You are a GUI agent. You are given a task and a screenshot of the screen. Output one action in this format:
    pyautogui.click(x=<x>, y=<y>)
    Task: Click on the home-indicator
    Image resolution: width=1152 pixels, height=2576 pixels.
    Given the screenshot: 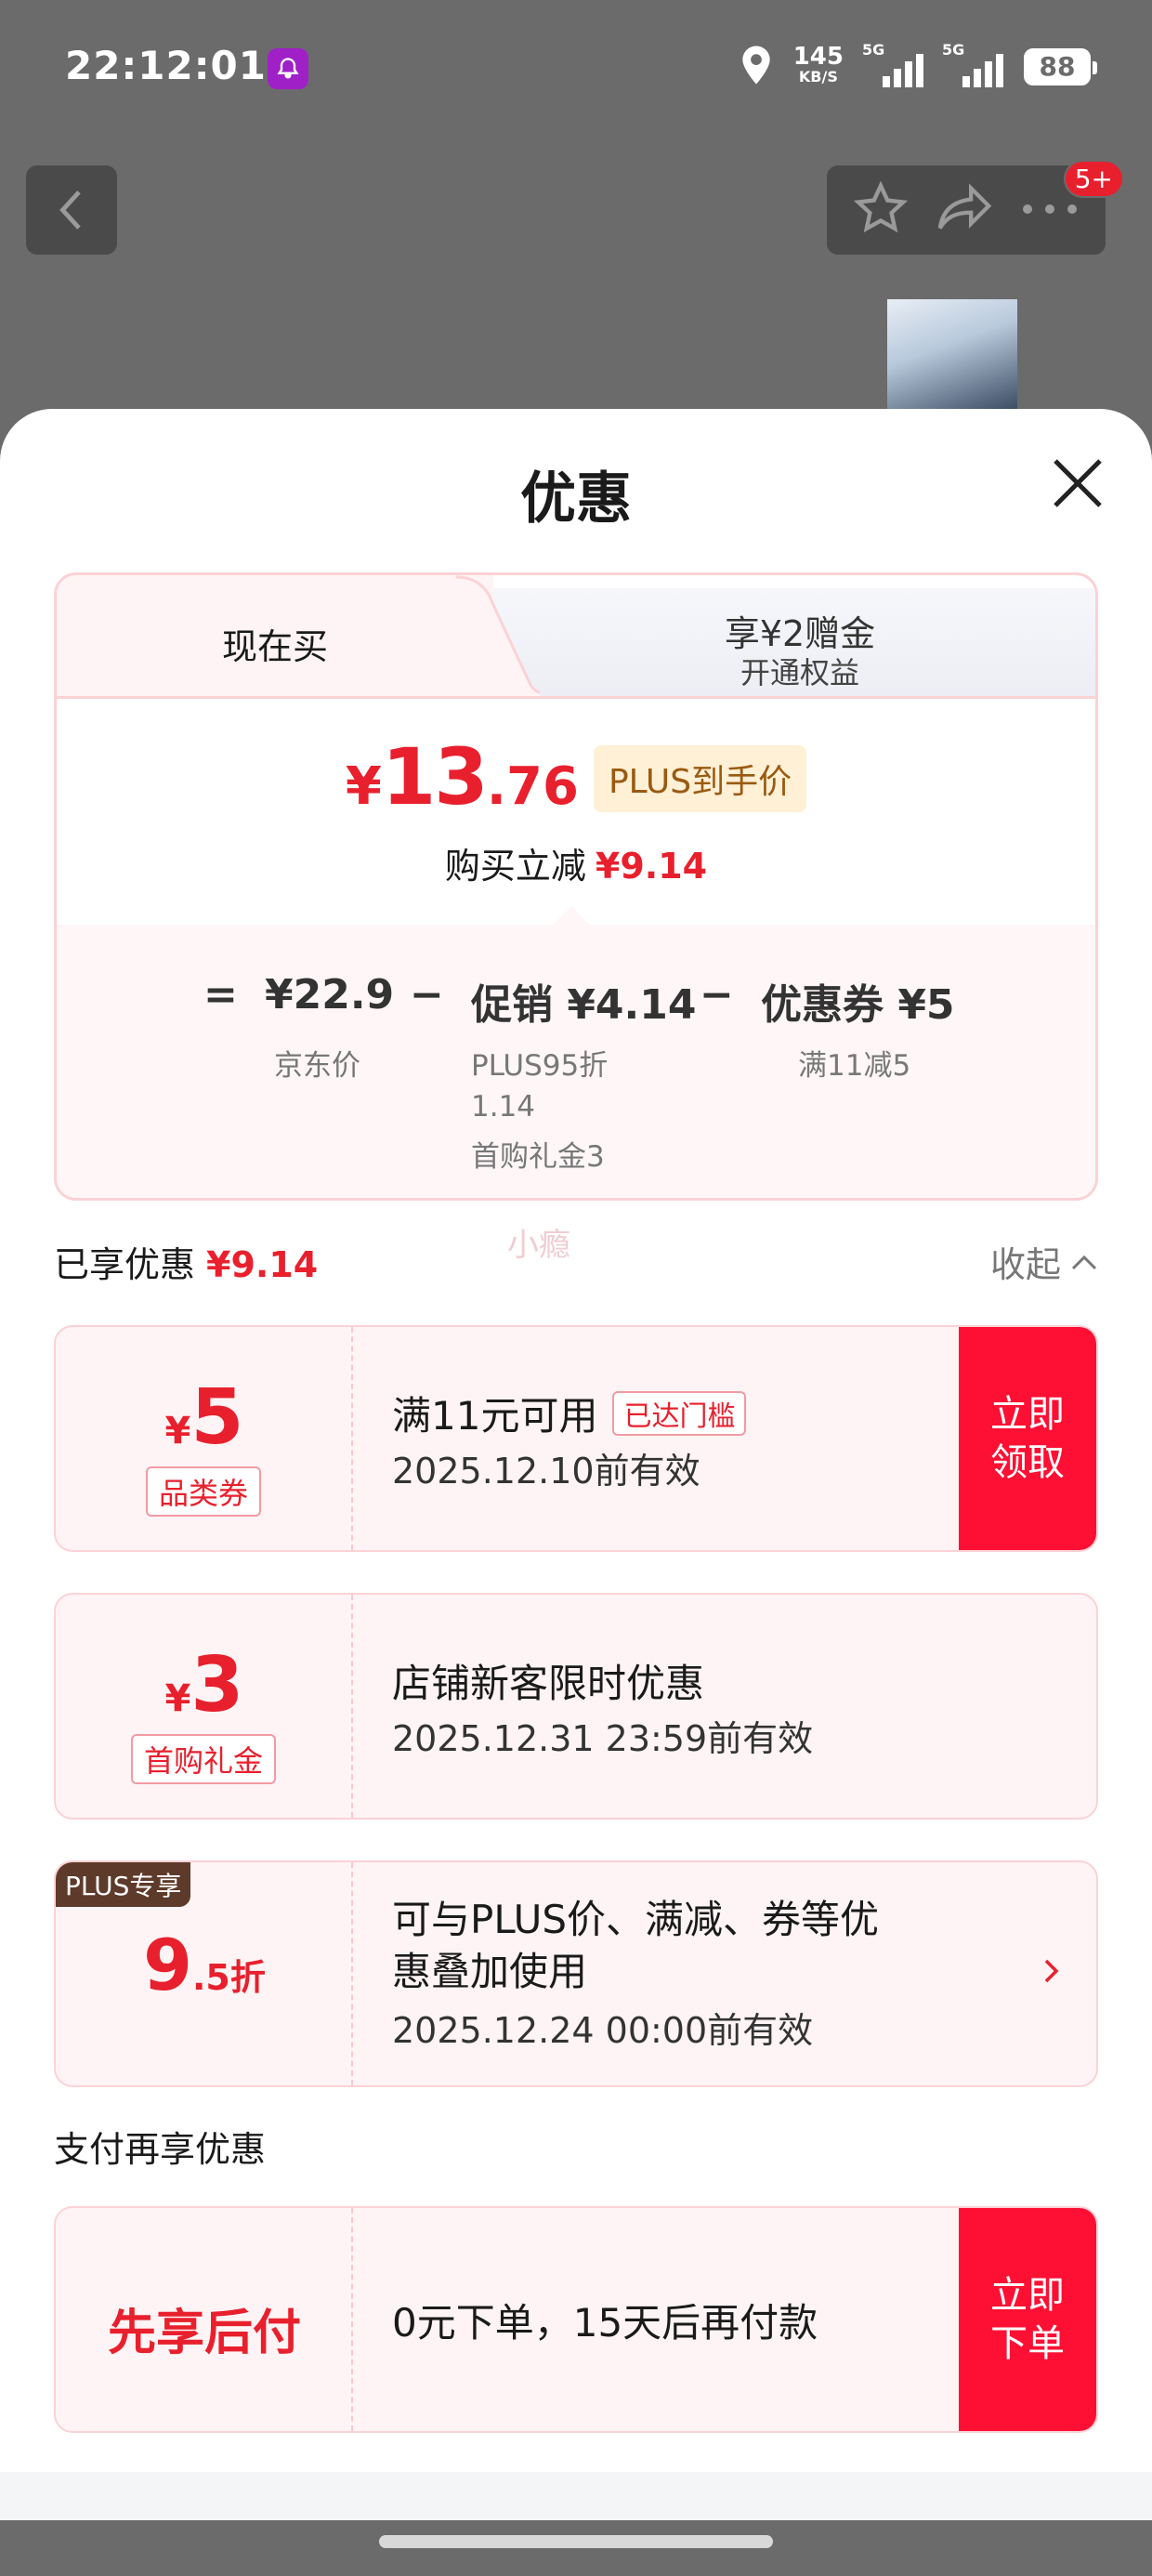 What is the action you would take?
    pyautogui.click(x=576, y=2541)
    